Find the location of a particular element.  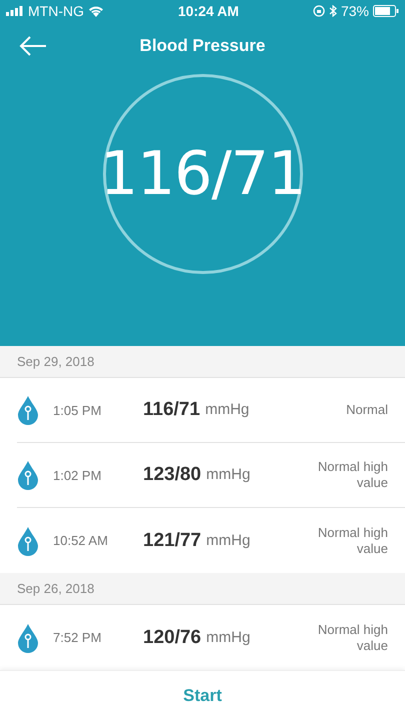

measurement-row: 1:02 PM 123/80 mmHg Normal high value is located at coordinates (211, 475).